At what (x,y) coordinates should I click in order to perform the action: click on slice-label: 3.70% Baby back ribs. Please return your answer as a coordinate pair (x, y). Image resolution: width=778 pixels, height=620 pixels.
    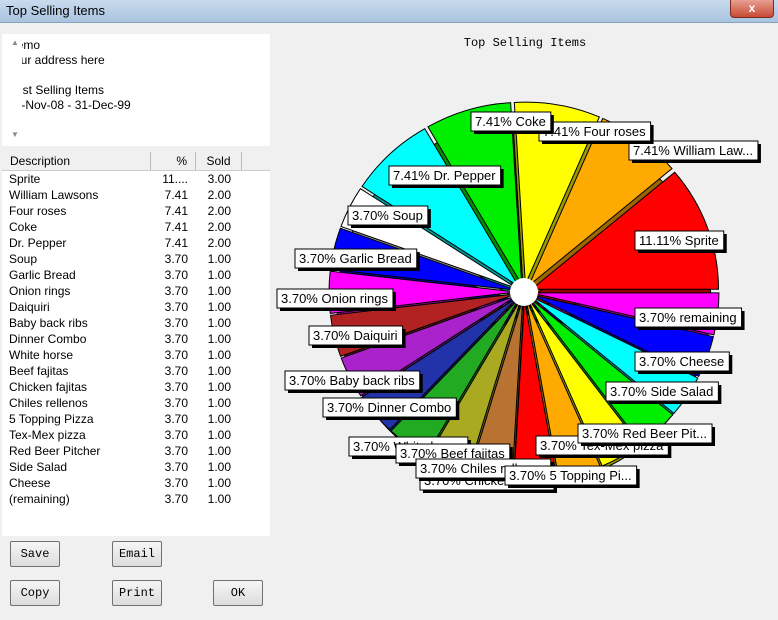
    Looking at the image, I should click on (353, 381).